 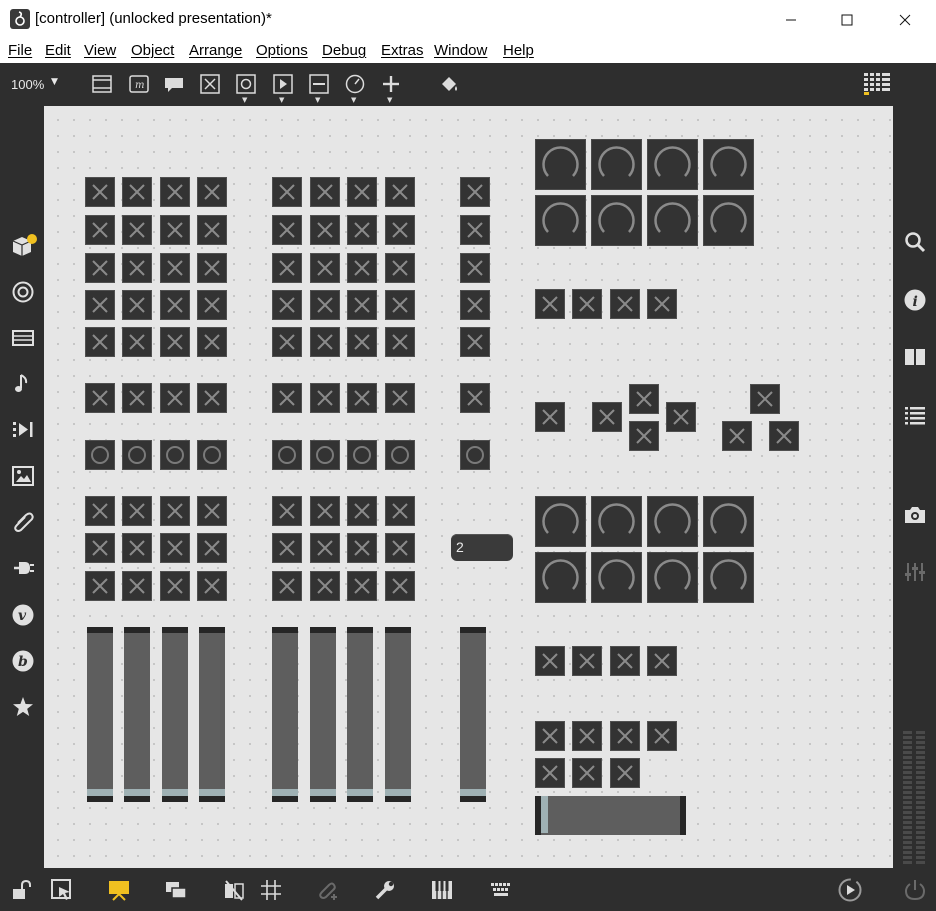 What do you see at coordinates (353, 100) in the screenshot?
I see `dial-caret-icon: ▼` at bounding box center [353, 100].